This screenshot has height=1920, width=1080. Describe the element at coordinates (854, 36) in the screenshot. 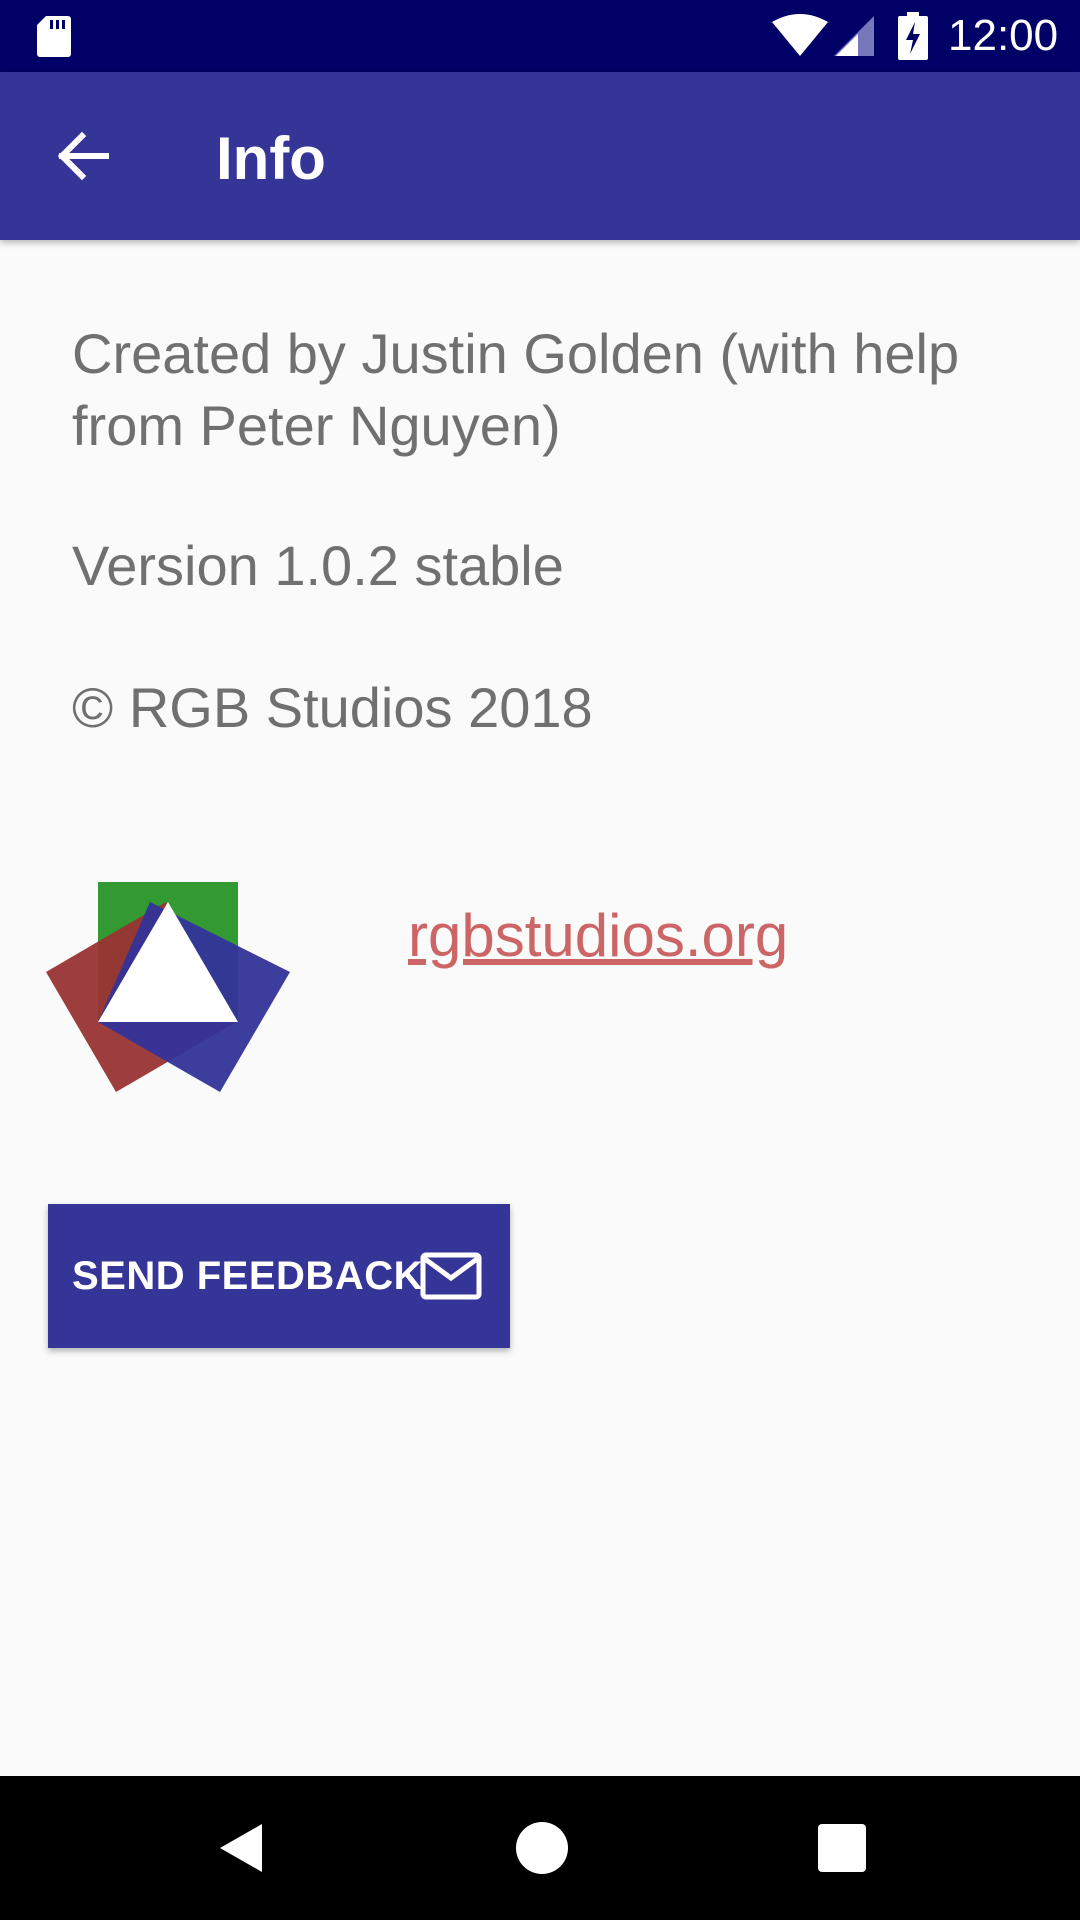

I see `signal-icon` at that location.